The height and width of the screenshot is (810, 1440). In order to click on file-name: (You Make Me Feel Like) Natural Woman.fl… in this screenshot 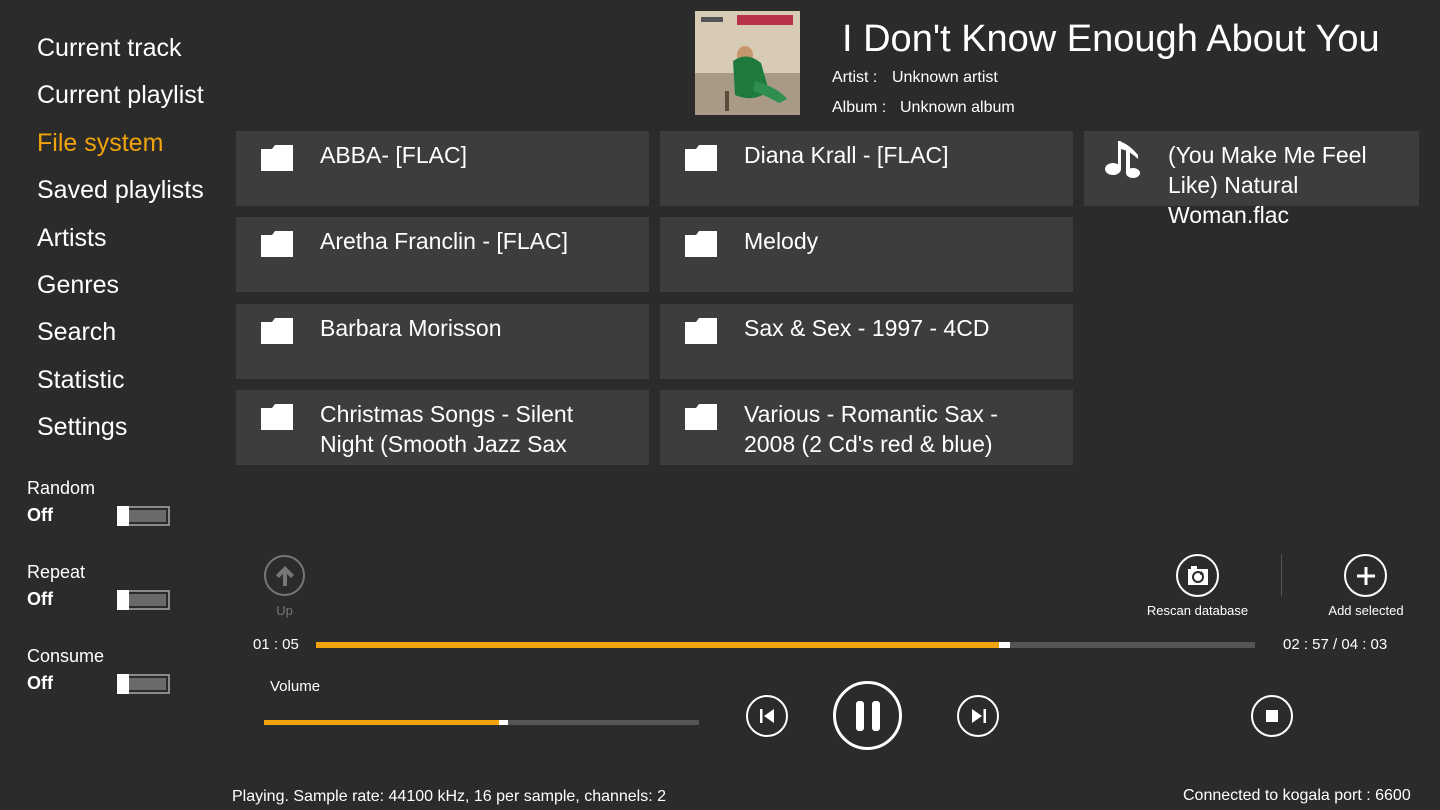, I will do `click(1267, 185)`.